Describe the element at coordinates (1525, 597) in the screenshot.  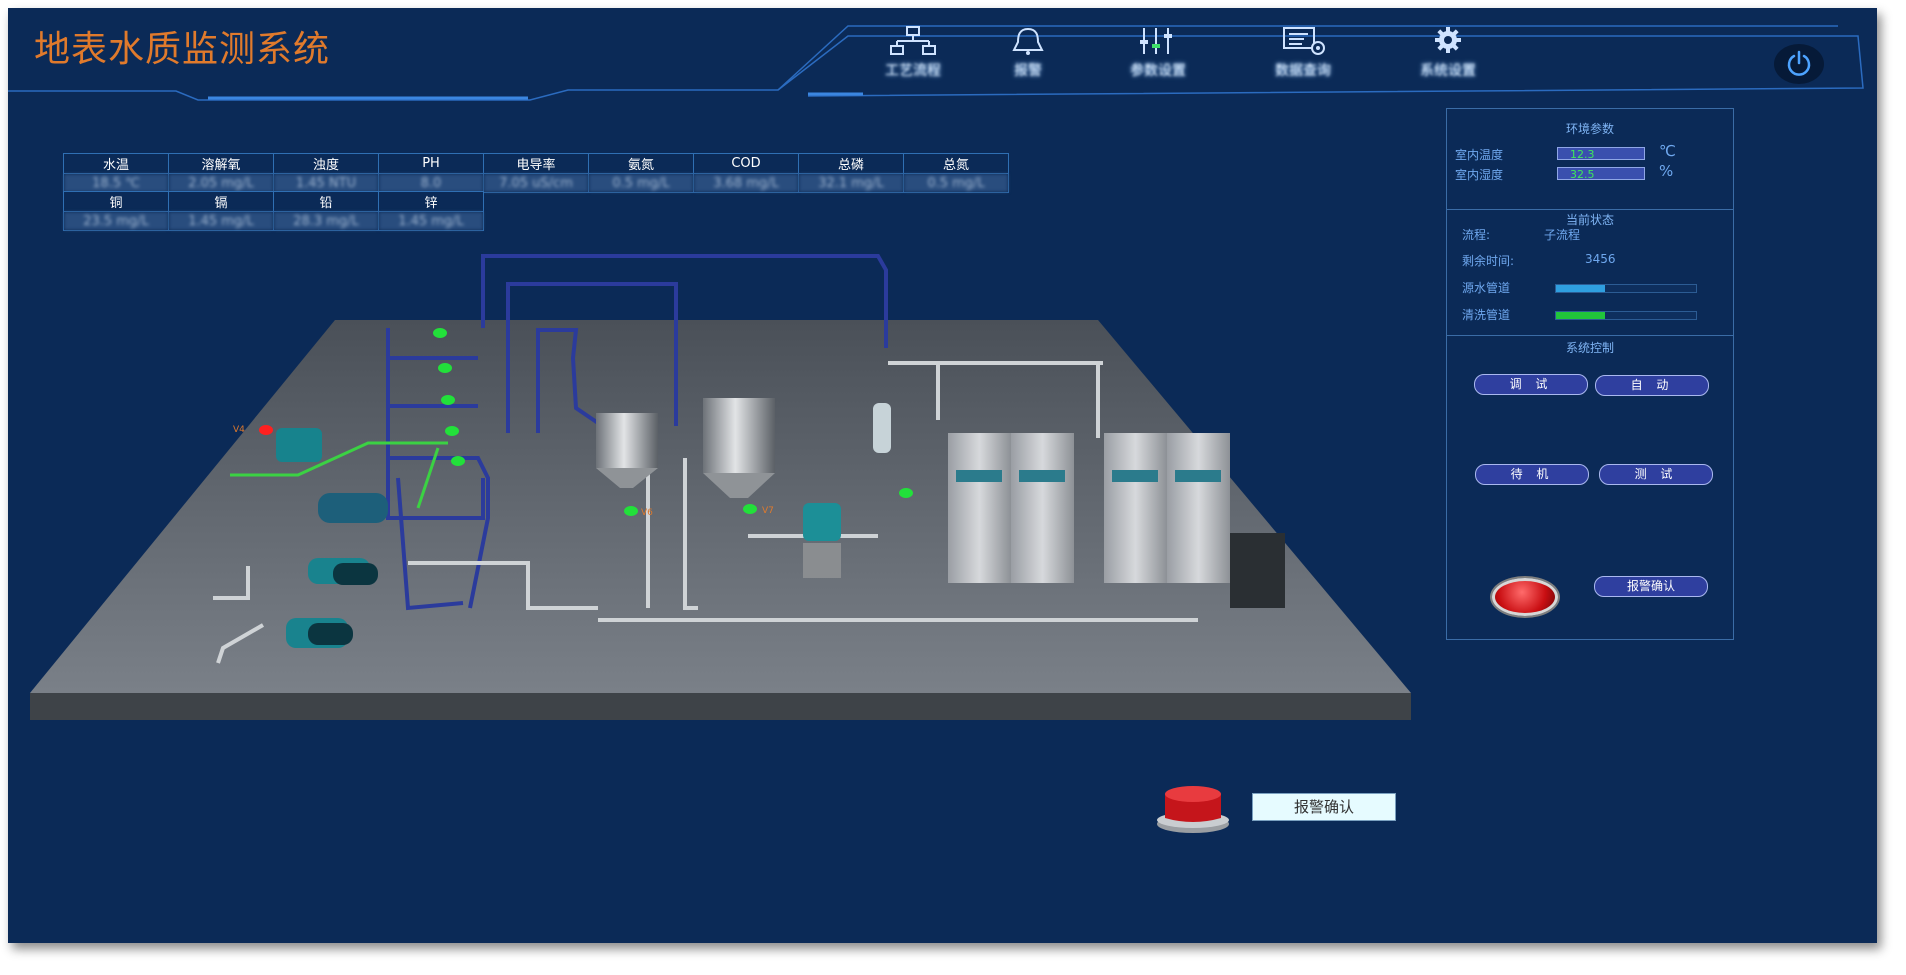
I see `alarm-indicator` at that location.